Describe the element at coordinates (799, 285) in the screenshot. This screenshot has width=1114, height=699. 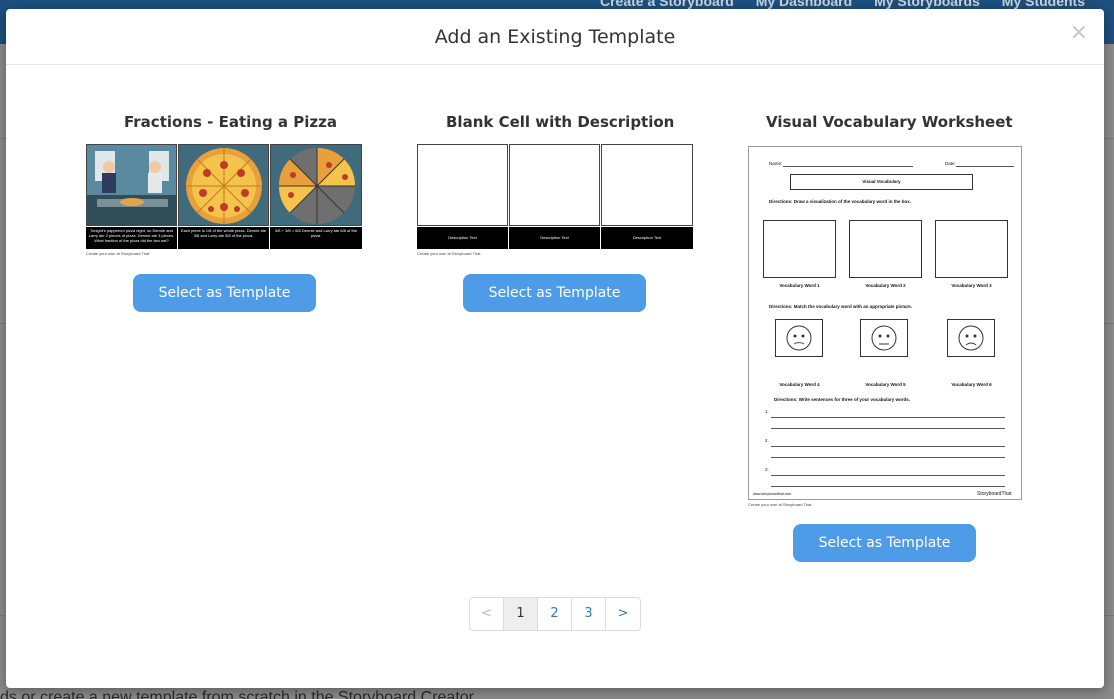
I see `worksheet-word: Vocabulary Word 1` at that location.